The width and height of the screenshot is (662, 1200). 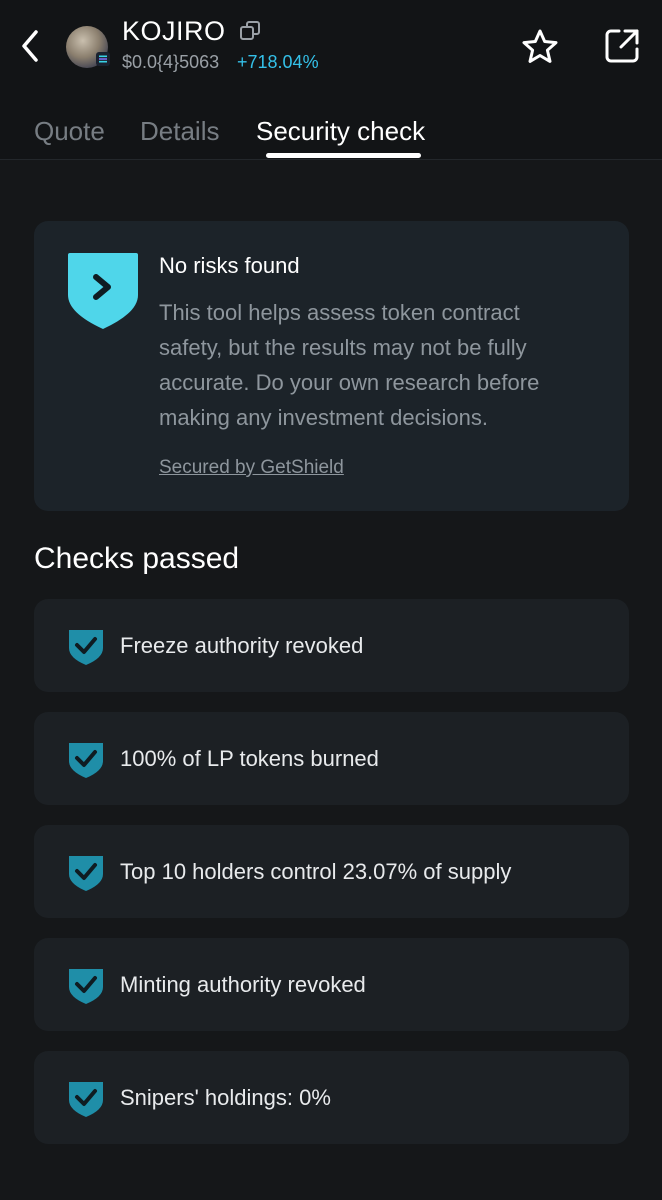 I want to click on check-label: Freeze authority revoked, so click(x=242, y=645).